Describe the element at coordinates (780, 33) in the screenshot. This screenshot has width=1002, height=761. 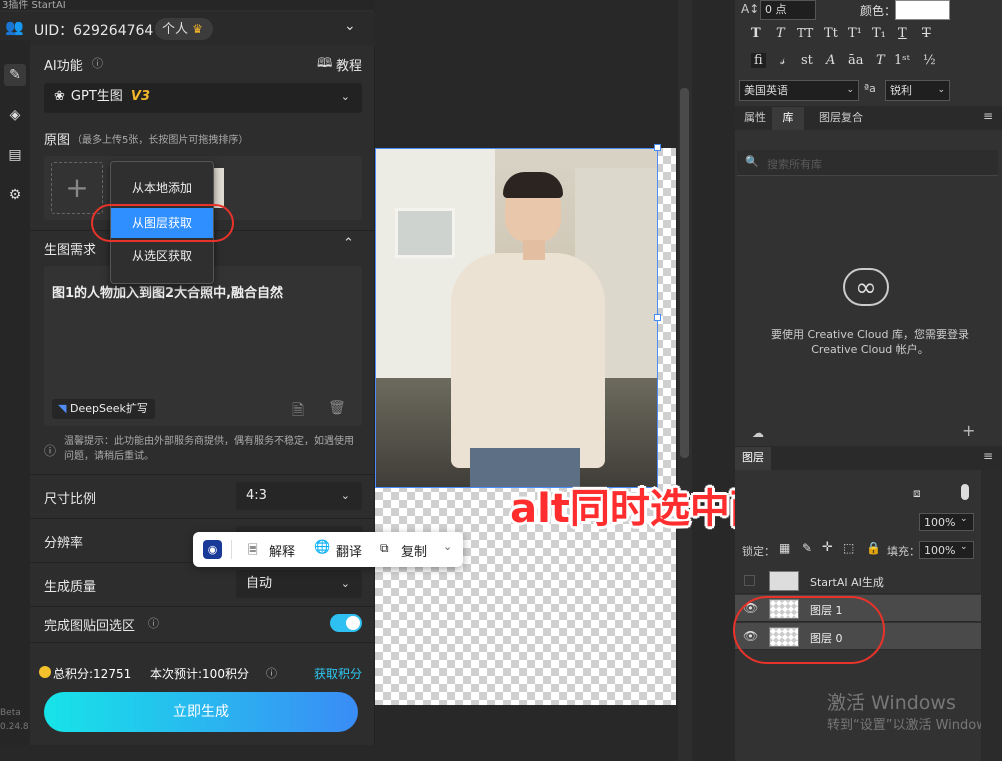
I see `faux-italic-icon: T` at that location.